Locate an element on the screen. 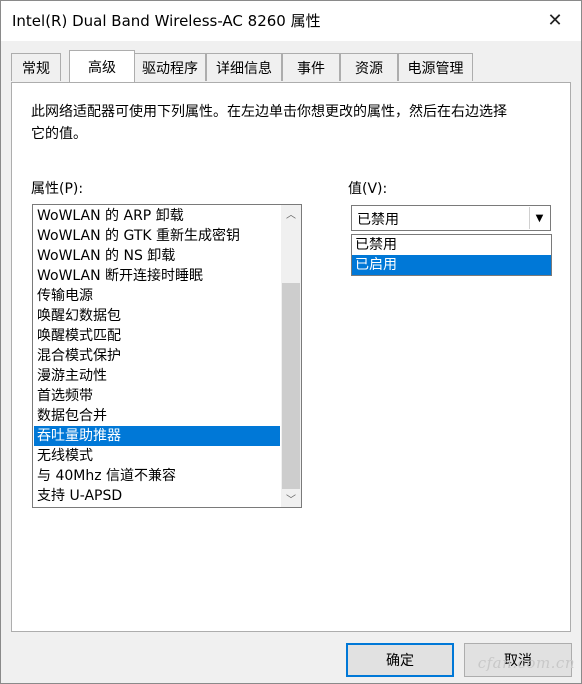 The width and height of the screenshot is (582, 684). watermark-logo: cfan.com.cn is located at coordinates (526, 663).